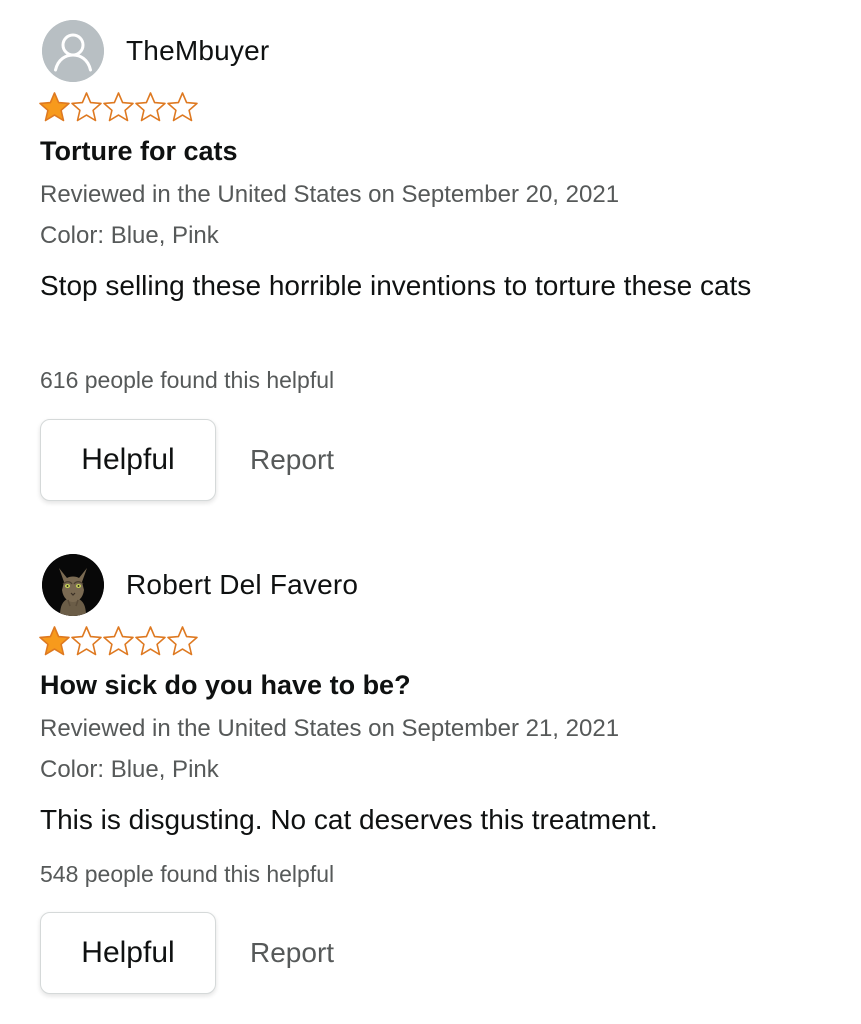 This screenshot has width=861, height=1024. Describe the element at coordinates (198, 50) in the screenshot. I see `reviewer-name: TheMbuyer` at that location.